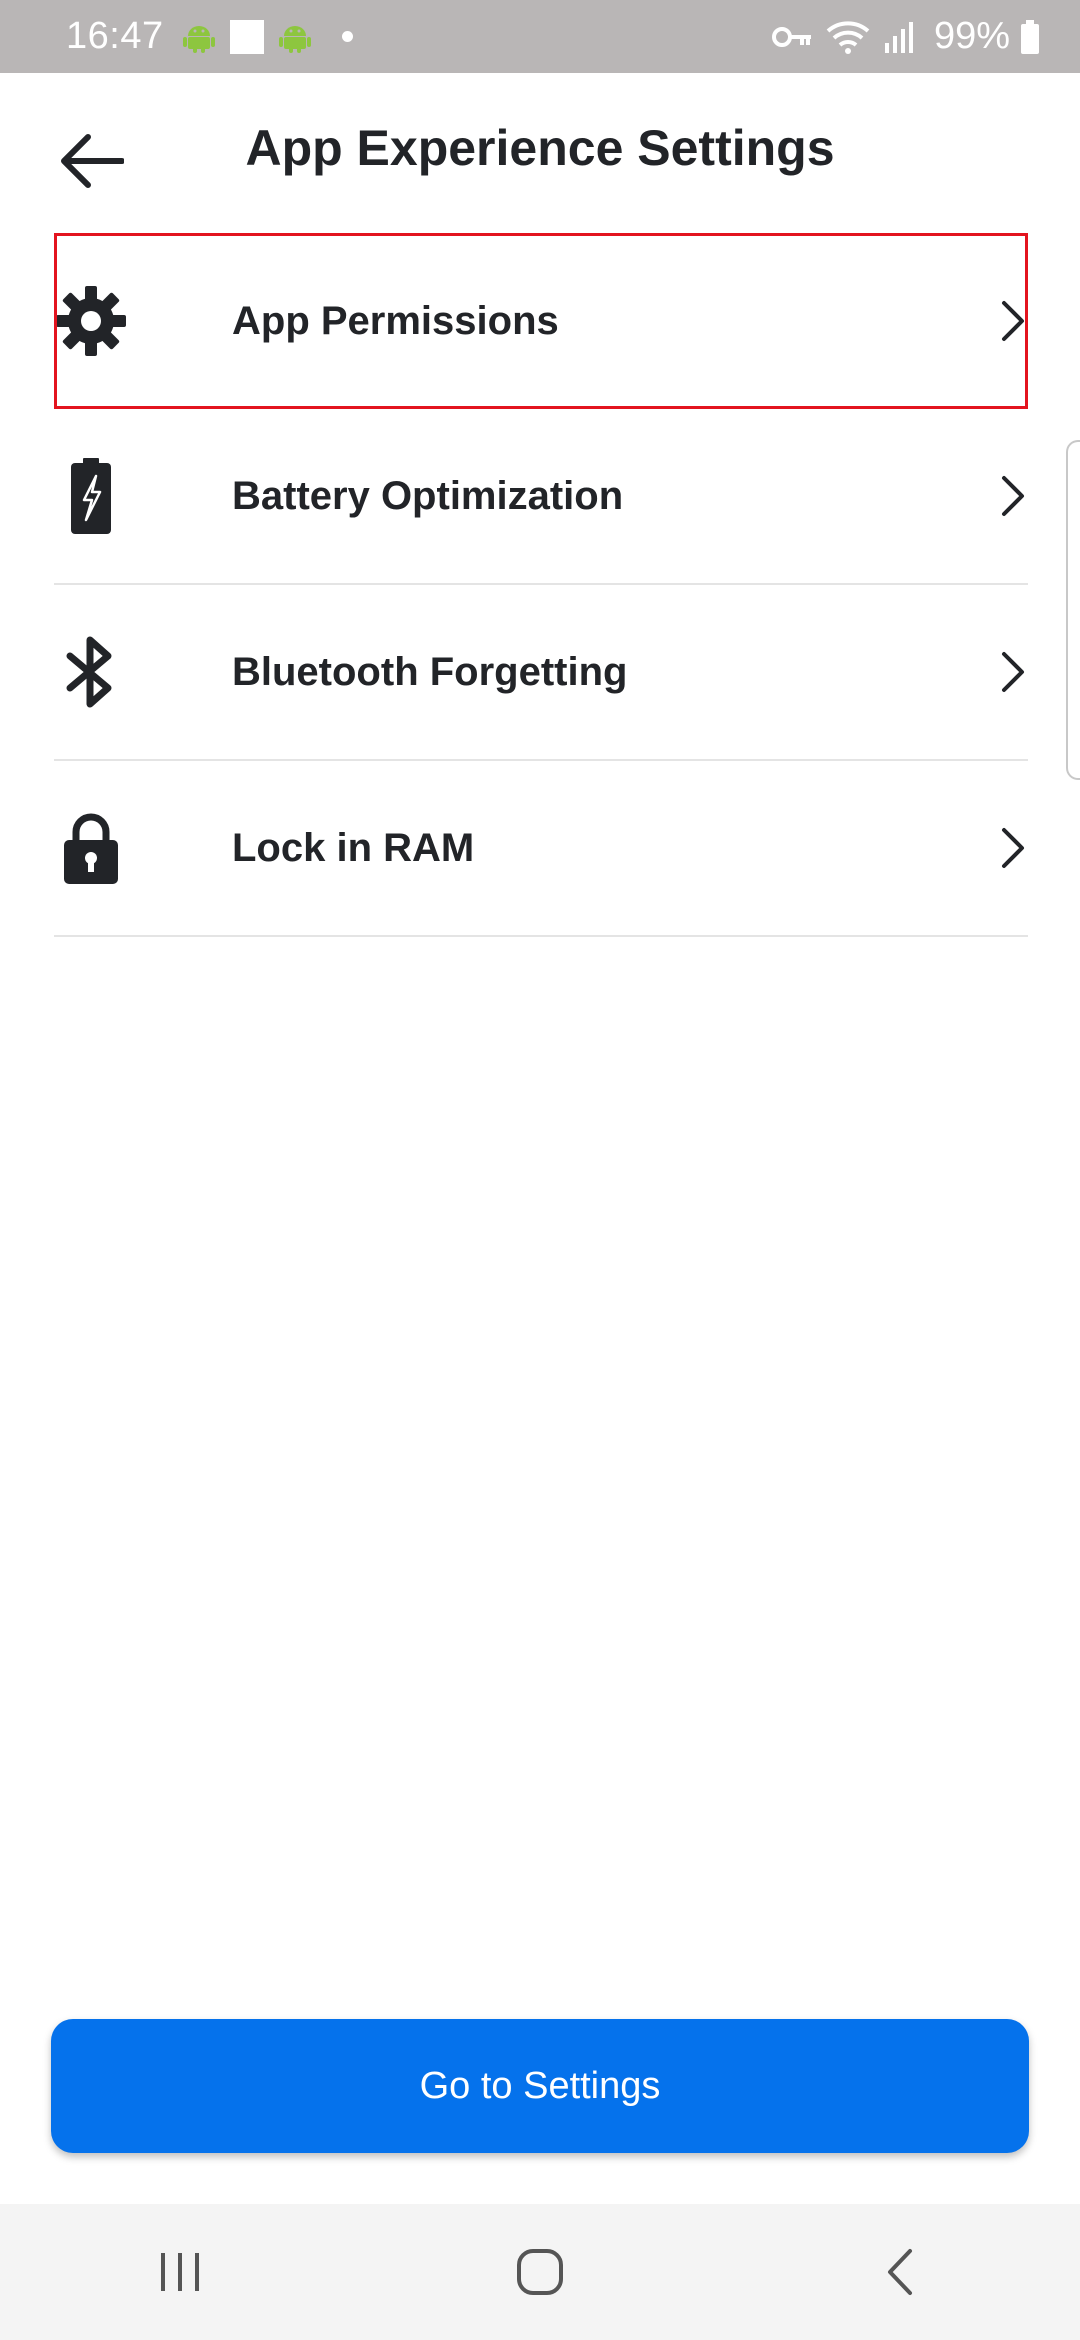 This screenshot has height=2340, width=1080. I want to click on list-item-label: App Permissions, so click(395, 320).